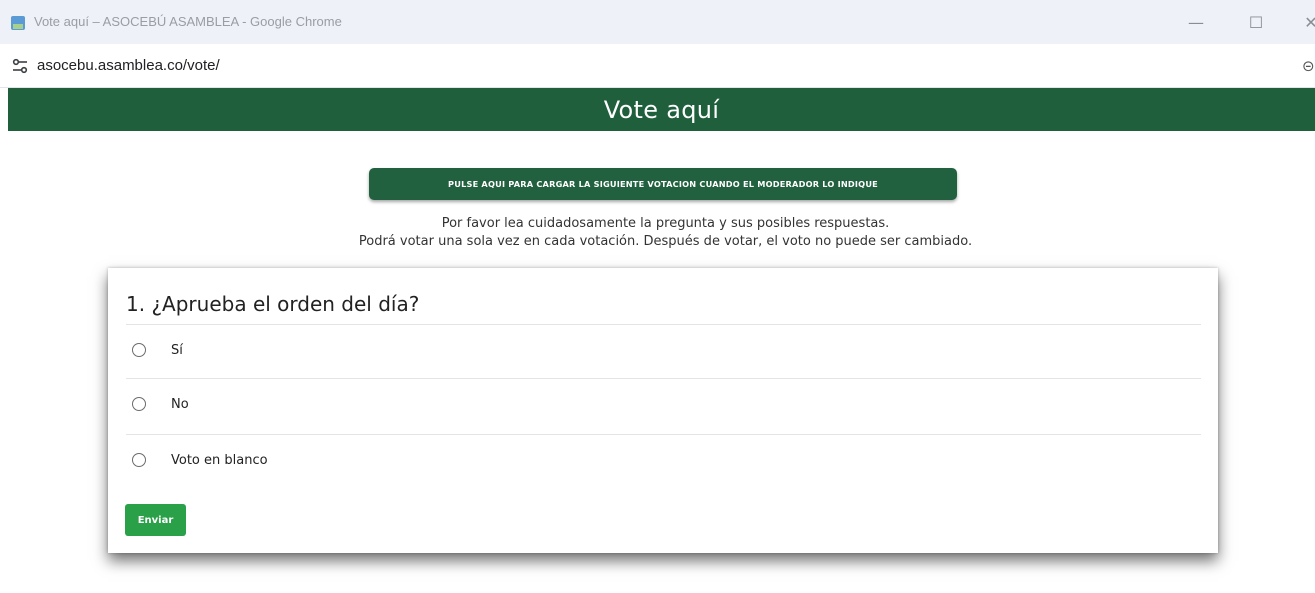 This screenshot has height=593, width=1315. I want to click on page-title: Vote aquí, so click(661, 109).